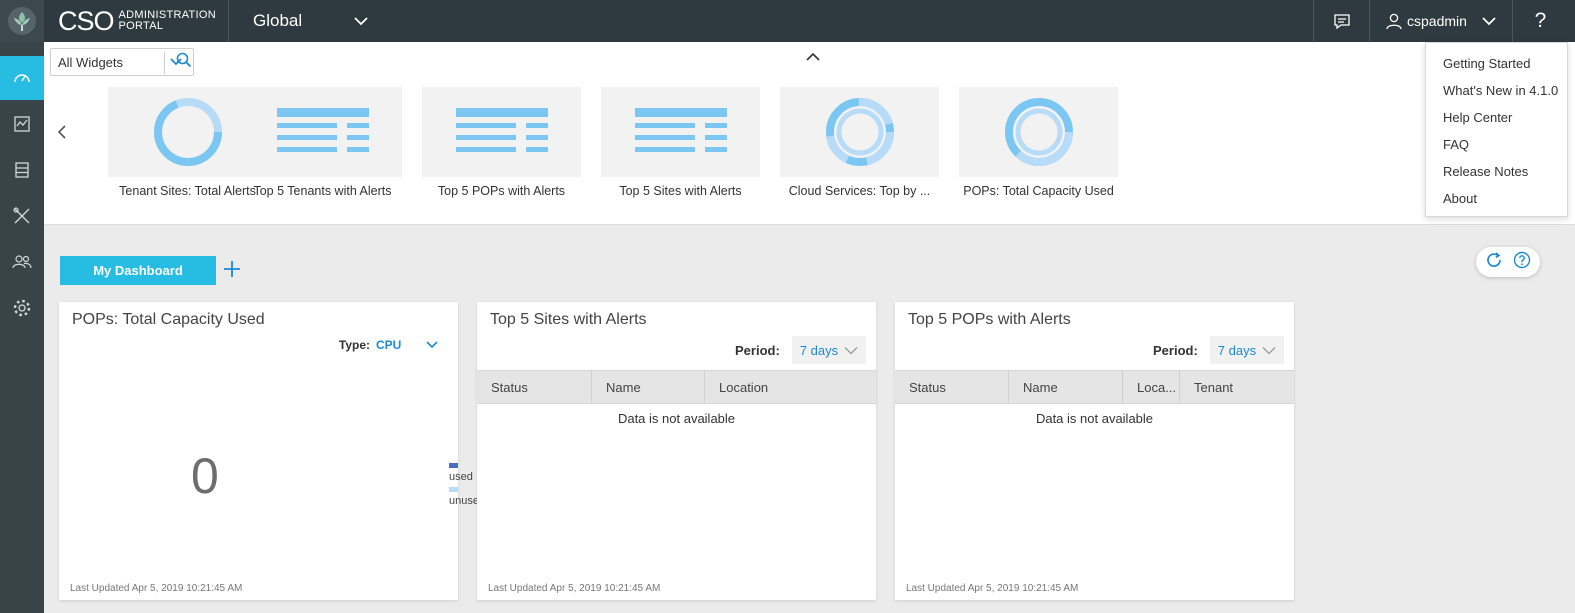 Image resolution: width=1575 pixels, height=613 pixels. I want to click on monitor-icon, so click(22, 124).